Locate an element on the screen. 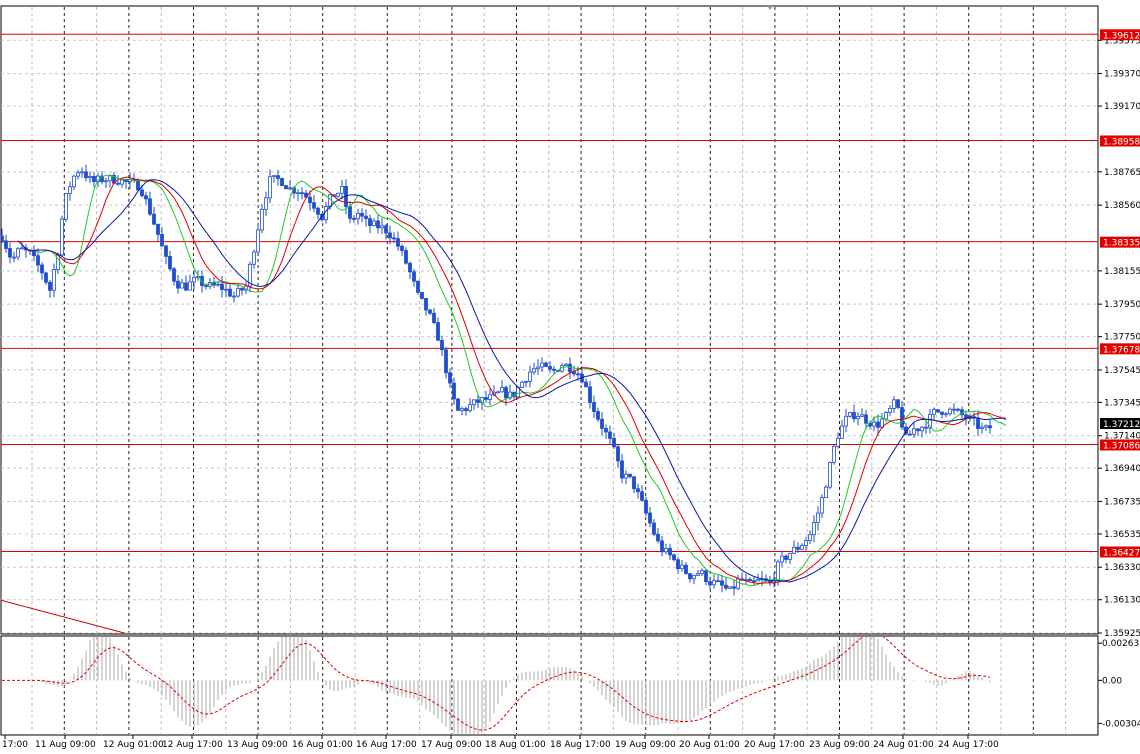 The image size is (1140, 754). price-tick-label: 1.39170 is located at coordinates (1122, 107).